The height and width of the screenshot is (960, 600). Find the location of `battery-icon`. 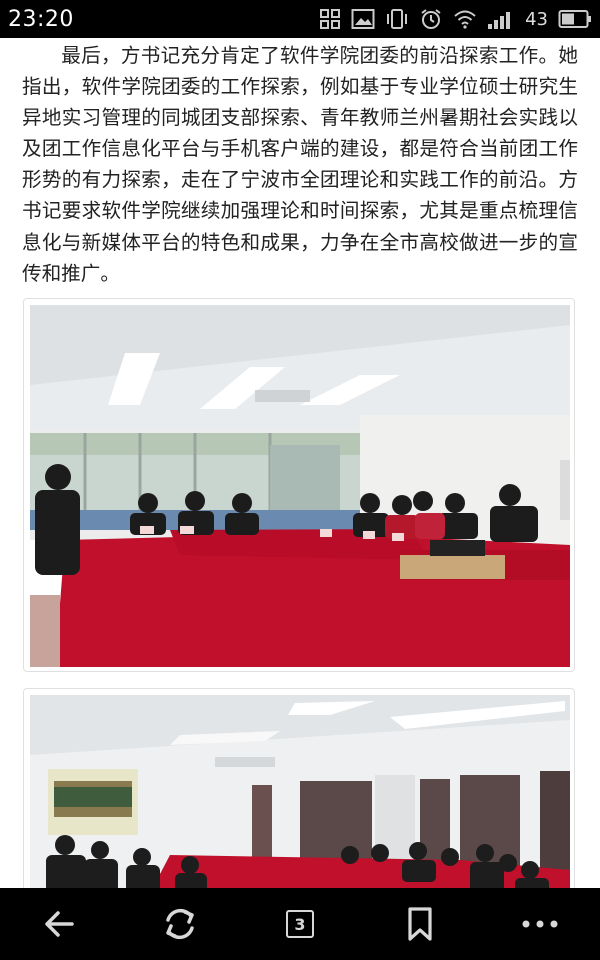

battery-icon is located at coordinates (574, 19).